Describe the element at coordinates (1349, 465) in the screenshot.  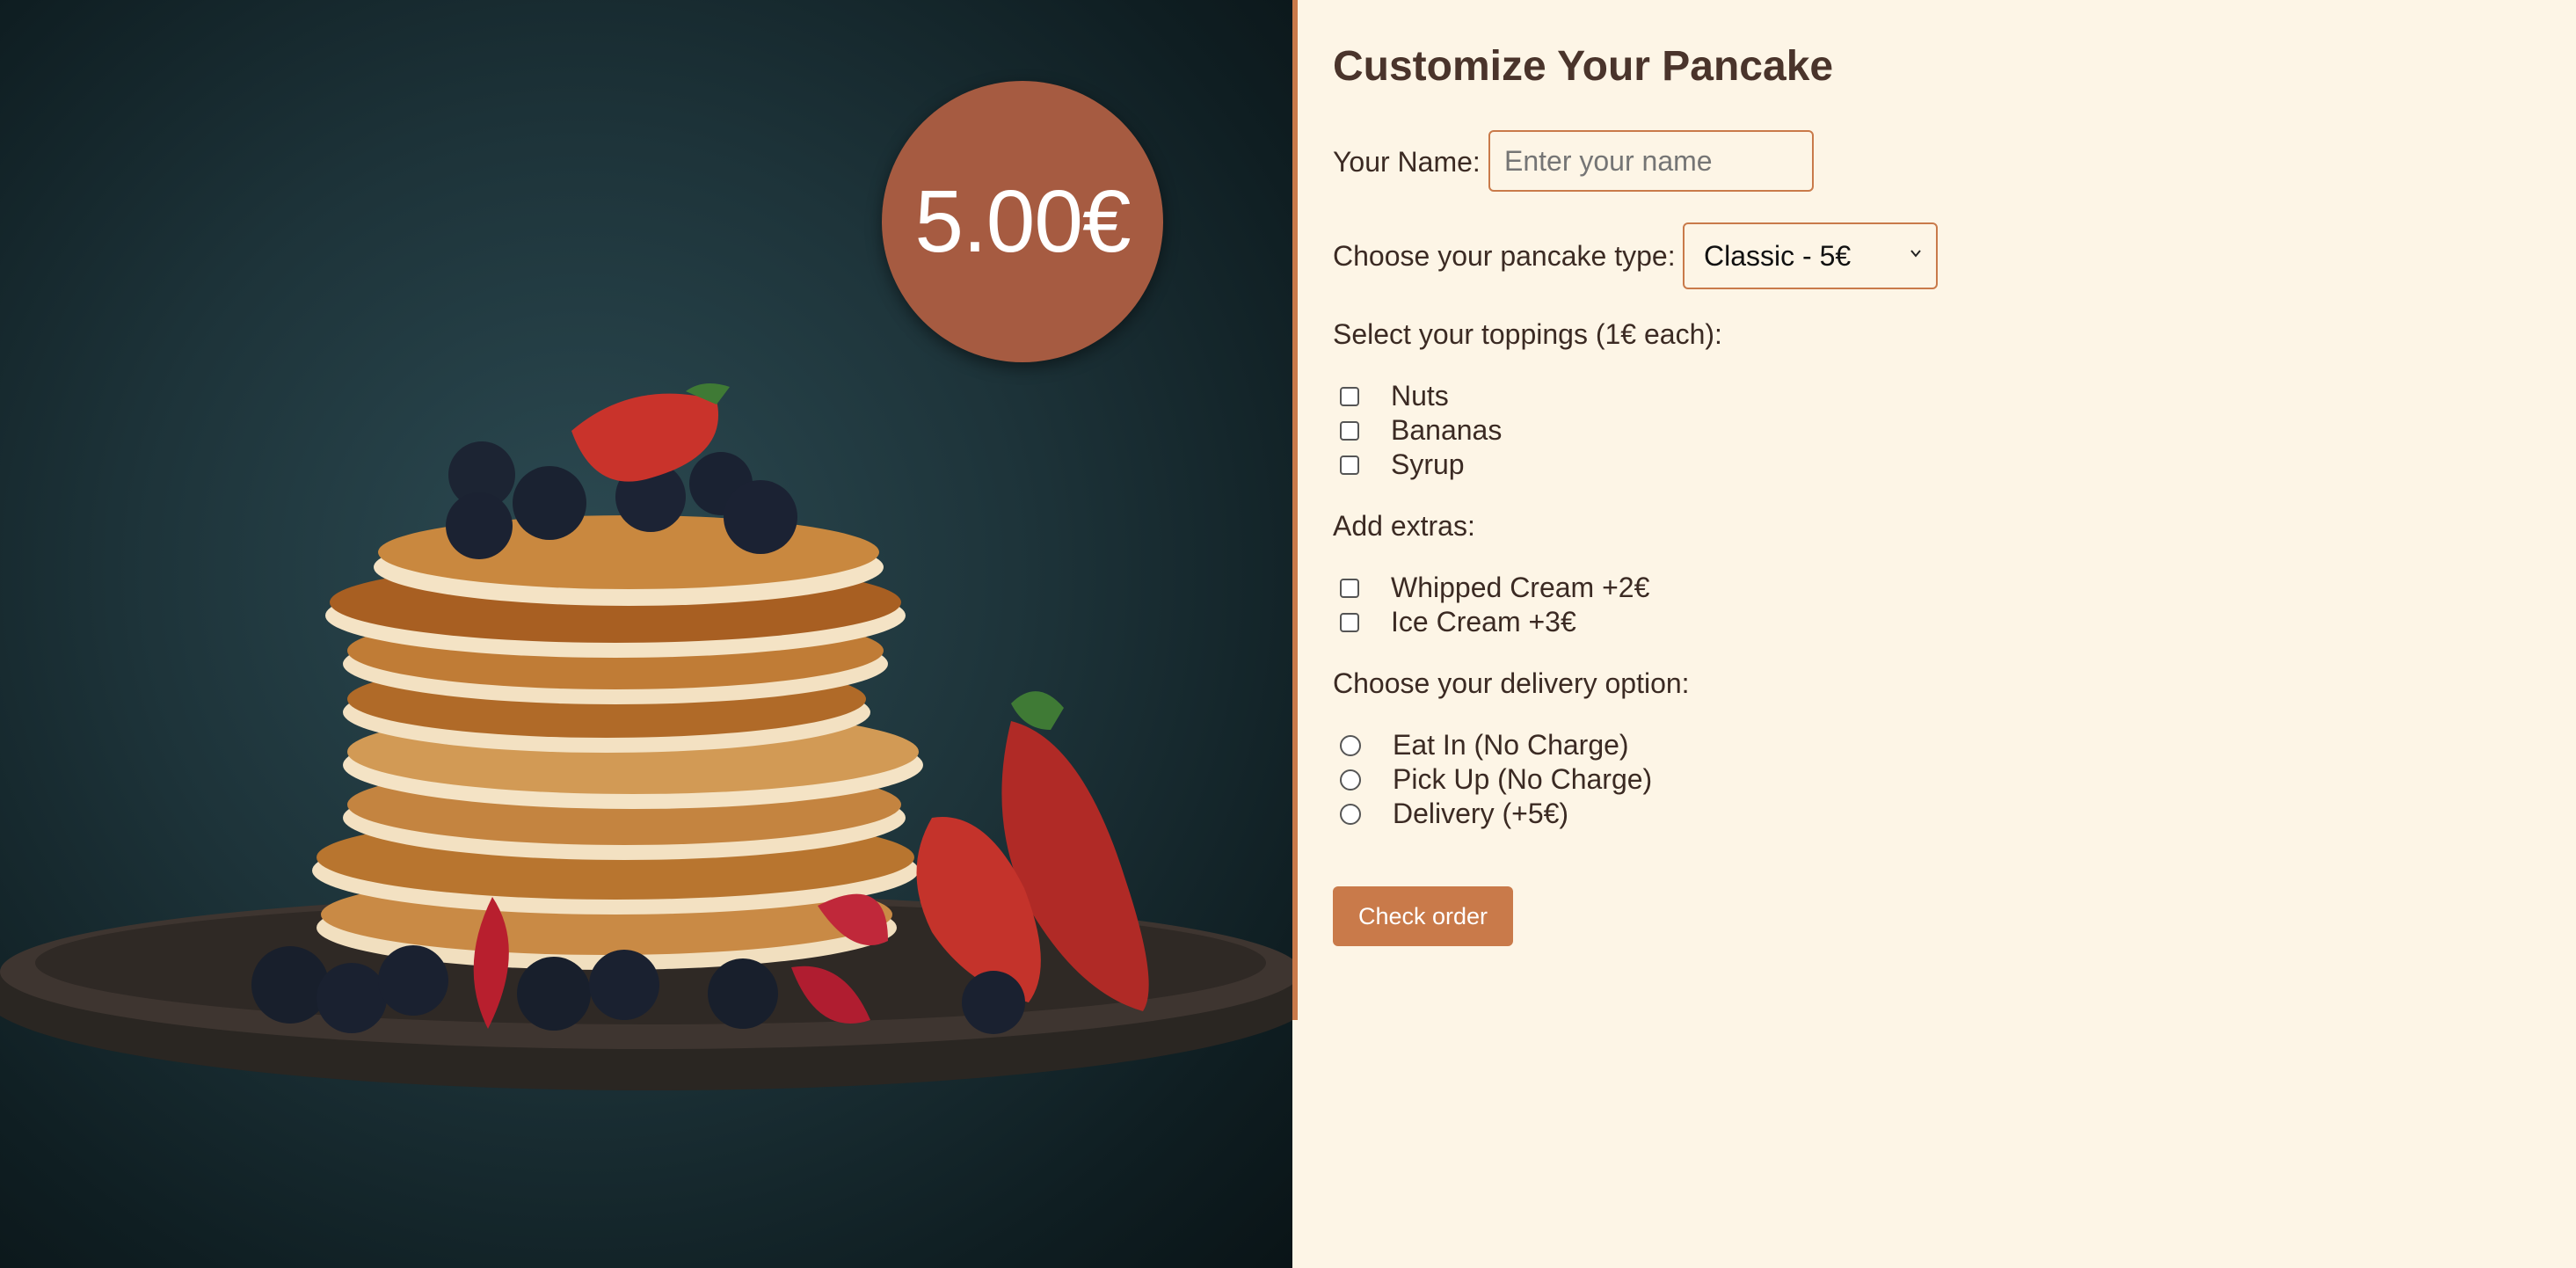
I see `syrup-checkbox` at that location.